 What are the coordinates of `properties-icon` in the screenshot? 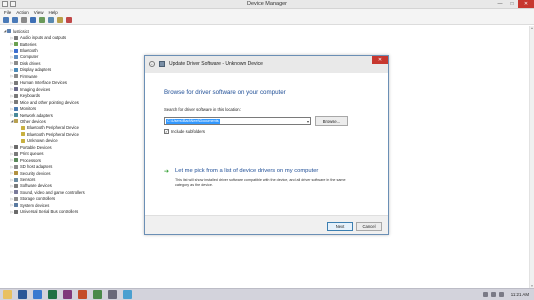 It's located at (24, 20).